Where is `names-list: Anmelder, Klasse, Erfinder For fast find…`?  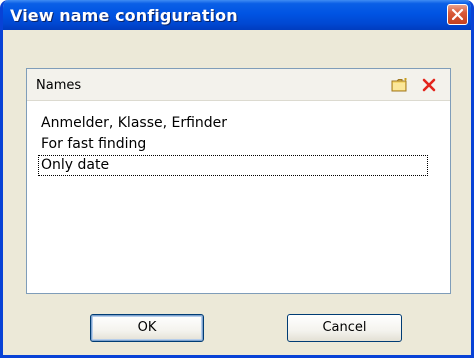 names-list: Anmelder, Klasse, Erfinder For fast find… is located at coordinates (233, 144).